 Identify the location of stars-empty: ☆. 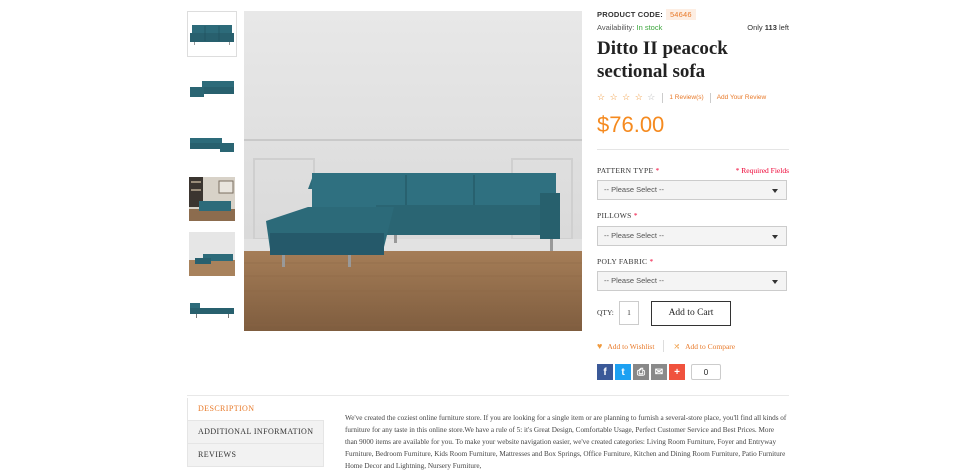
(652, 97).